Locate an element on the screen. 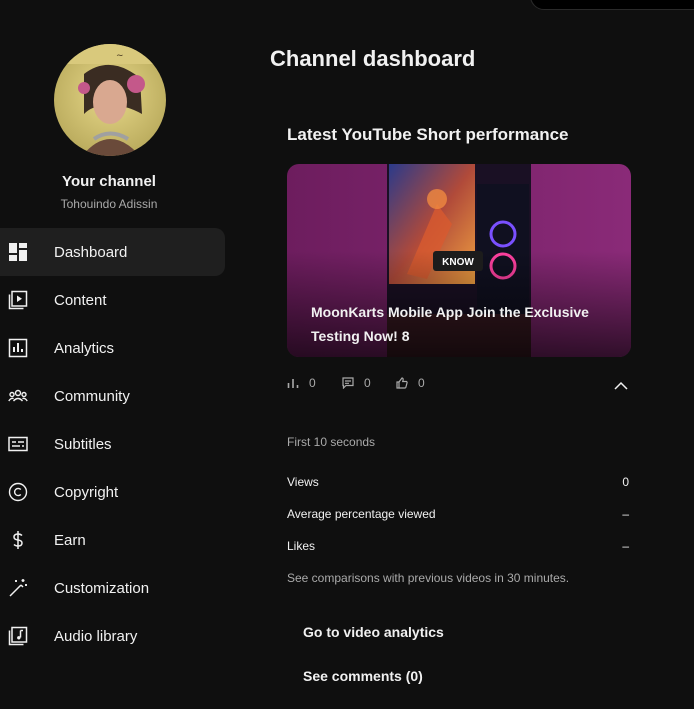  card-title: Latest YouTube Short performance is located at coordinates (428, 134).